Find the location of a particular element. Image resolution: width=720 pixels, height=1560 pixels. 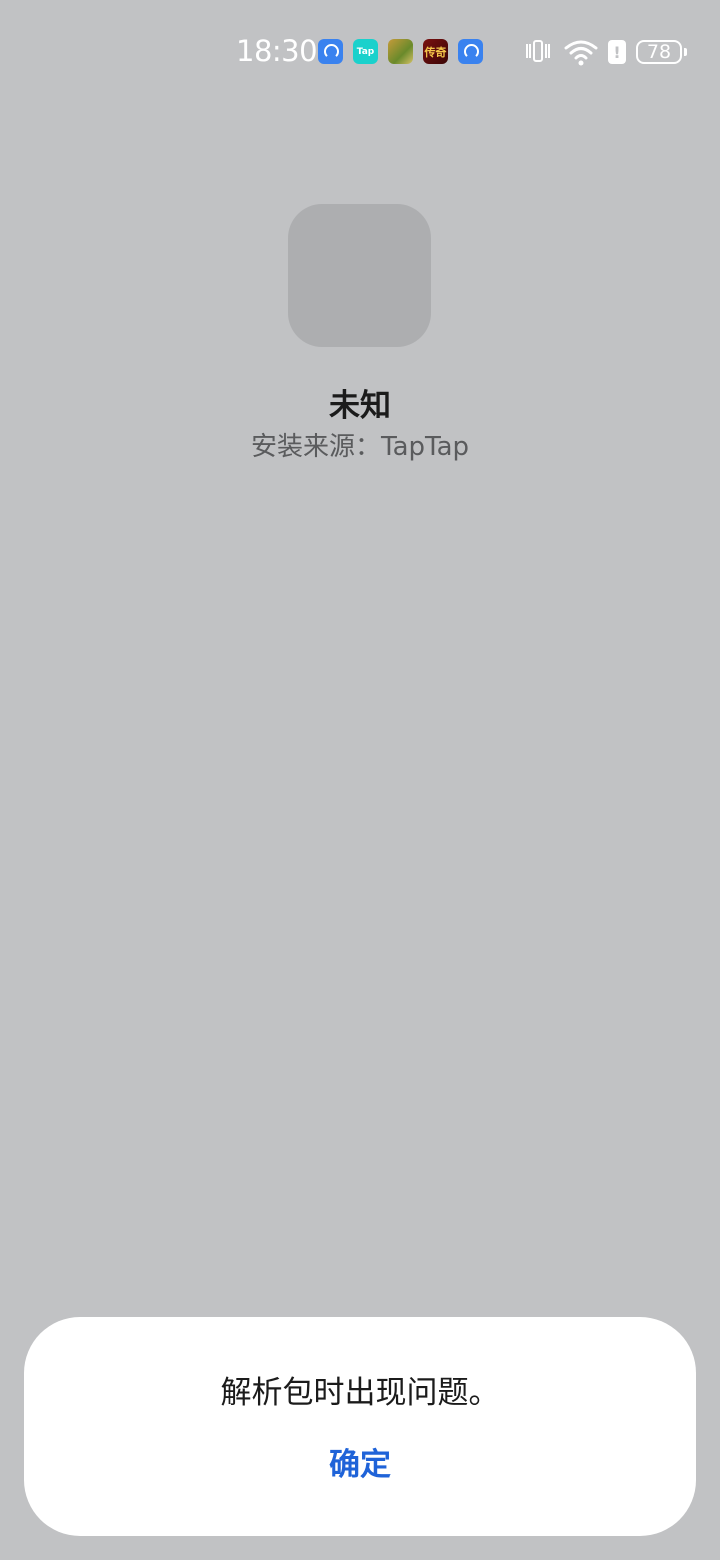

confirm-button: 确定 is located at coordinates (360, 1465).